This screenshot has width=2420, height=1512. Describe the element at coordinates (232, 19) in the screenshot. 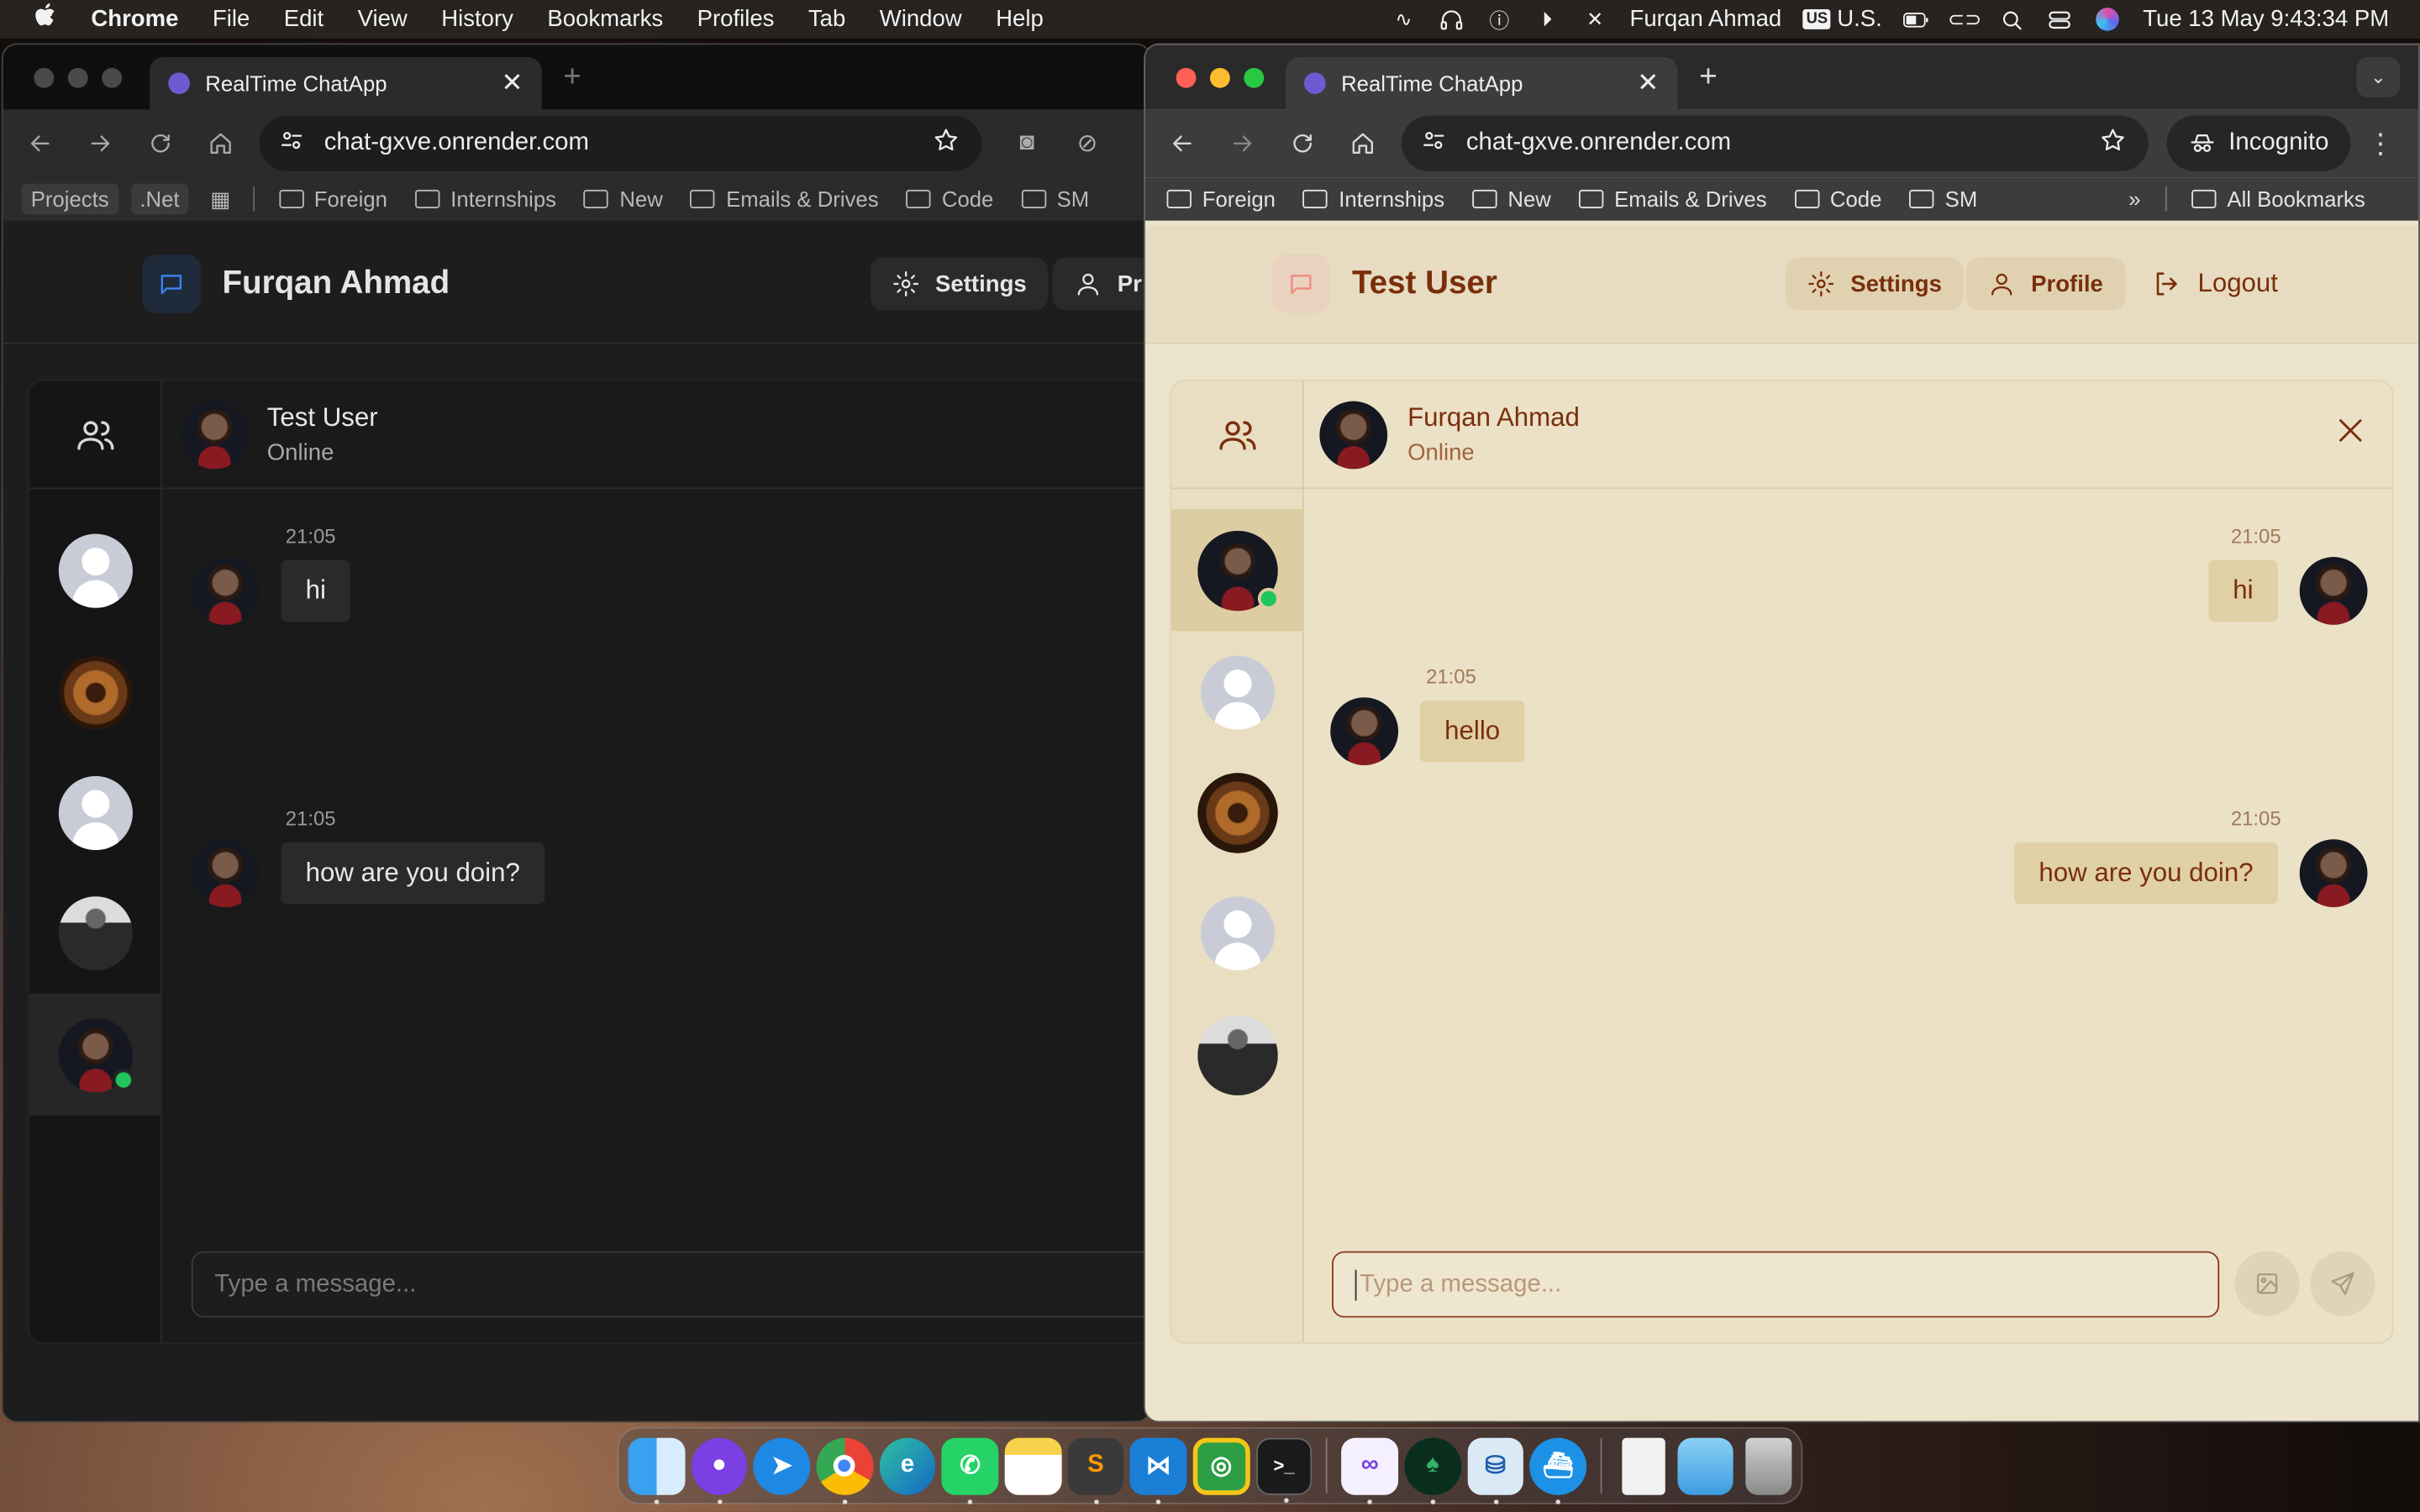

I see `menu-file: File` at that location.